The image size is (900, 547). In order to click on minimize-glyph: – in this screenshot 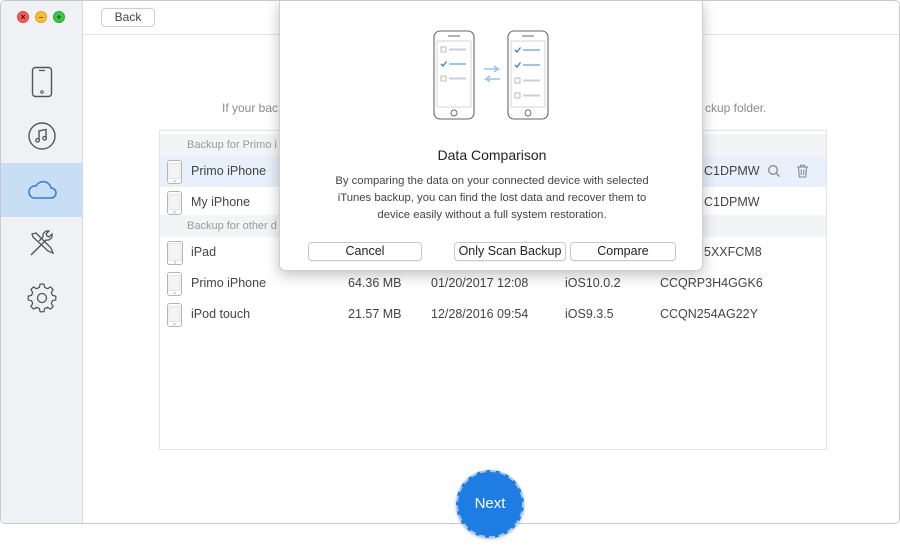, I will do `click(41, 17)`.